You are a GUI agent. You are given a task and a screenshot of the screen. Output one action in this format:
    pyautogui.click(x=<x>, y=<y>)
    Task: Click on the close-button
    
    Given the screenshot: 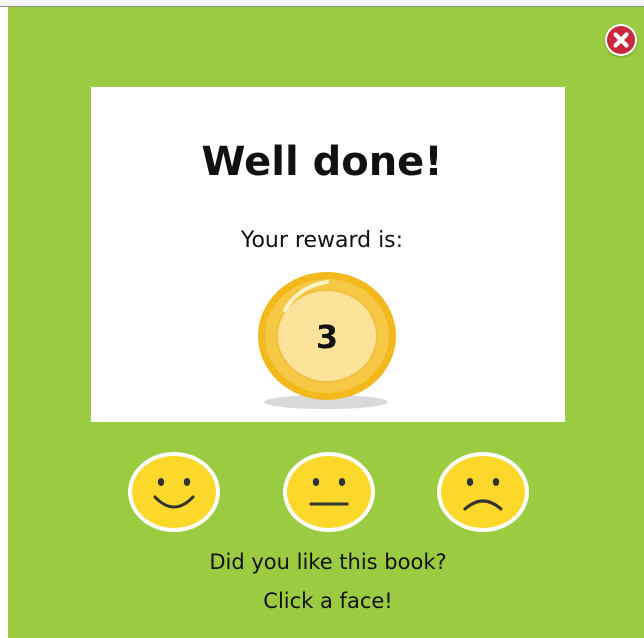 What is the action you would take?
    pyautogui.click(x=621, y=40)
    